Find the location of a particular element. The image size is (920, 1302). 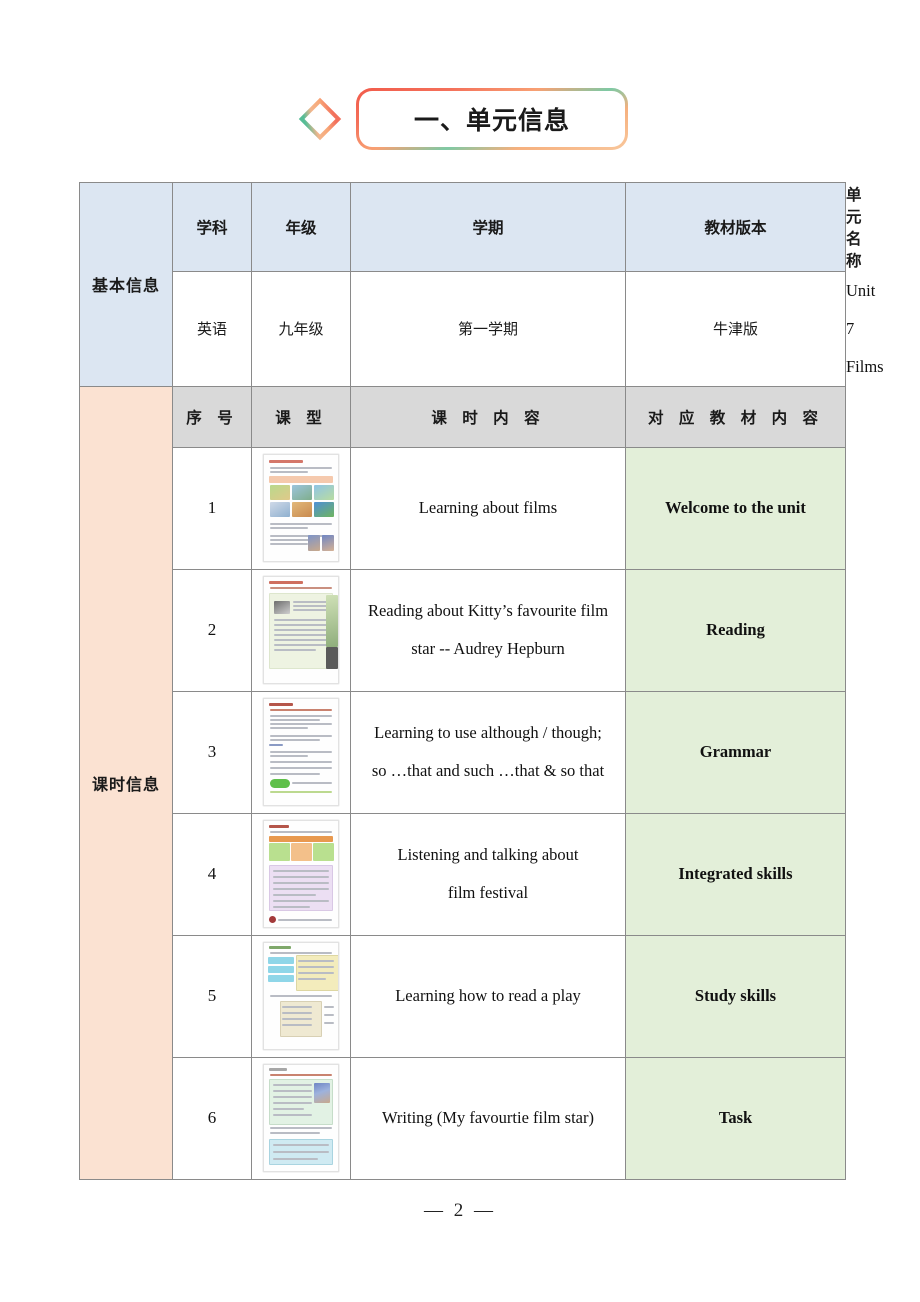

lesson-info-label-cell: 课时信息 is located at coordinates (126, 782).